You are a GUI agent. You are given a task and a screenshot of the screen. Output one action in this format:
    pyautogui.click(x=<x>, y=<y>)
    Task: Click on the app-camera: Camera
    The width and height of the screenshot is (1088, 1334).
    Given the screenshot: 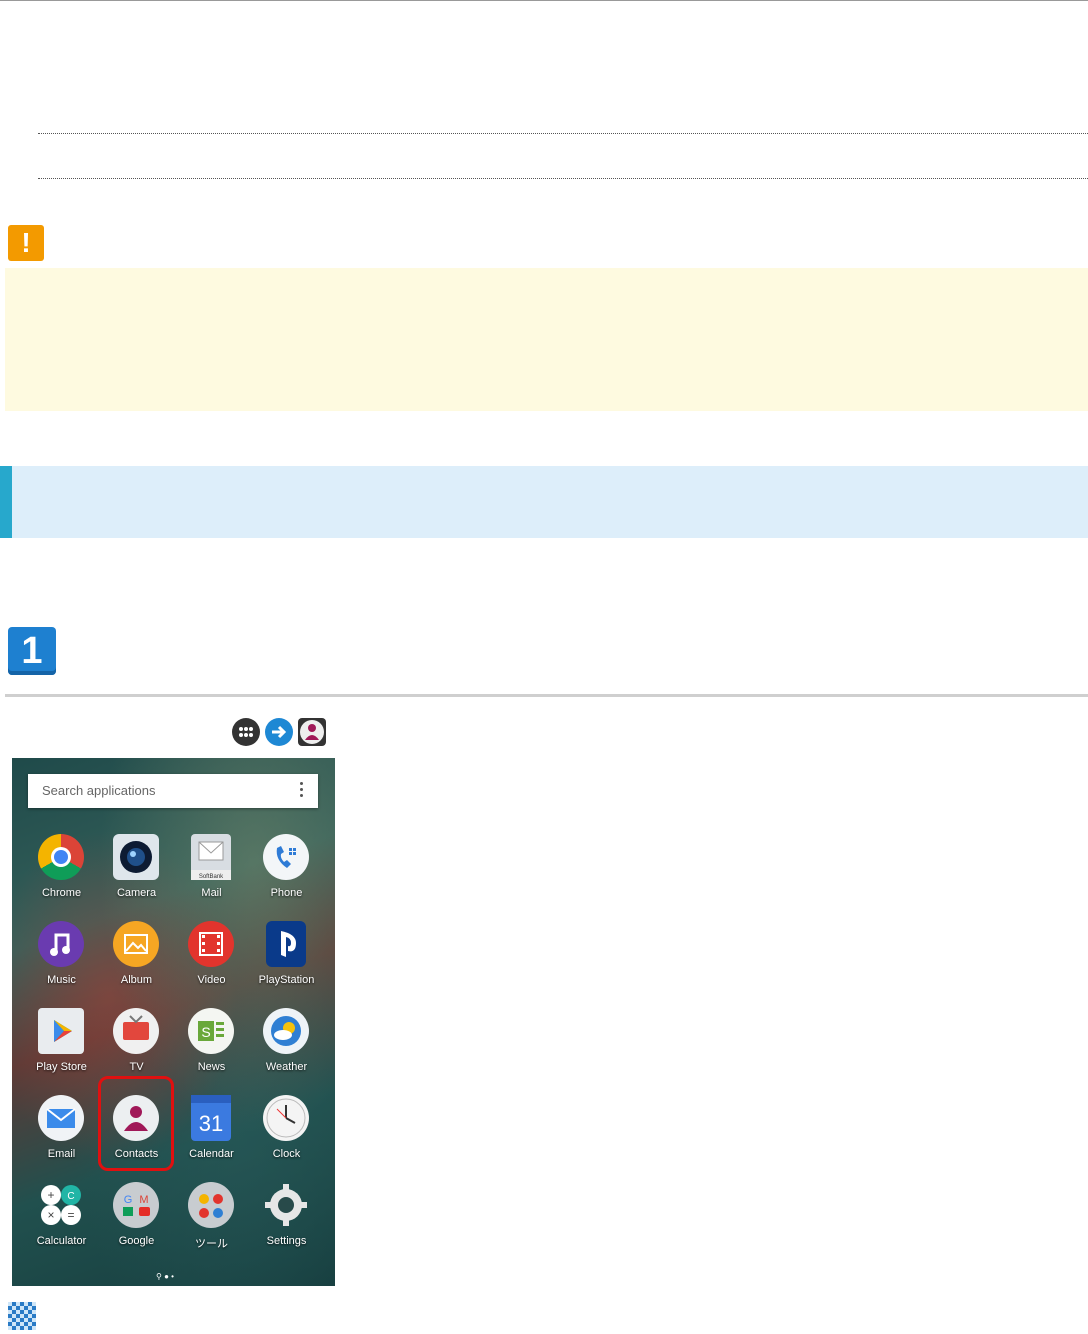 What is the action you would take?
    pyautogui.click(x=136, y=874)
    